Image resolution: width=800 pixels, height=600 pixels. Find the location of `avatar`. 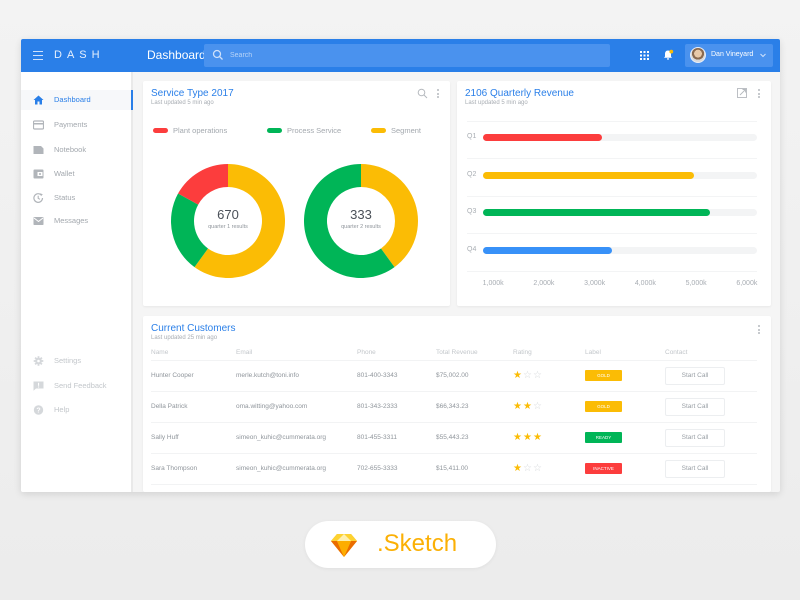

avatar is located at coordinates (698, 55).